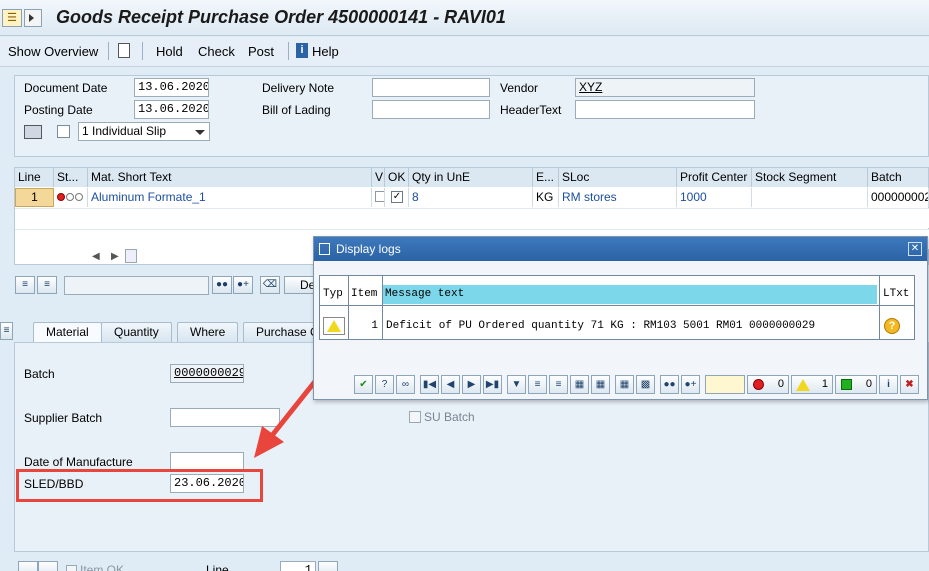 The image size is (929, 571). What do you see at coordinates (298, 566) in the screenshot?
I see `line-field: 1` at bounding box center [298, 566].